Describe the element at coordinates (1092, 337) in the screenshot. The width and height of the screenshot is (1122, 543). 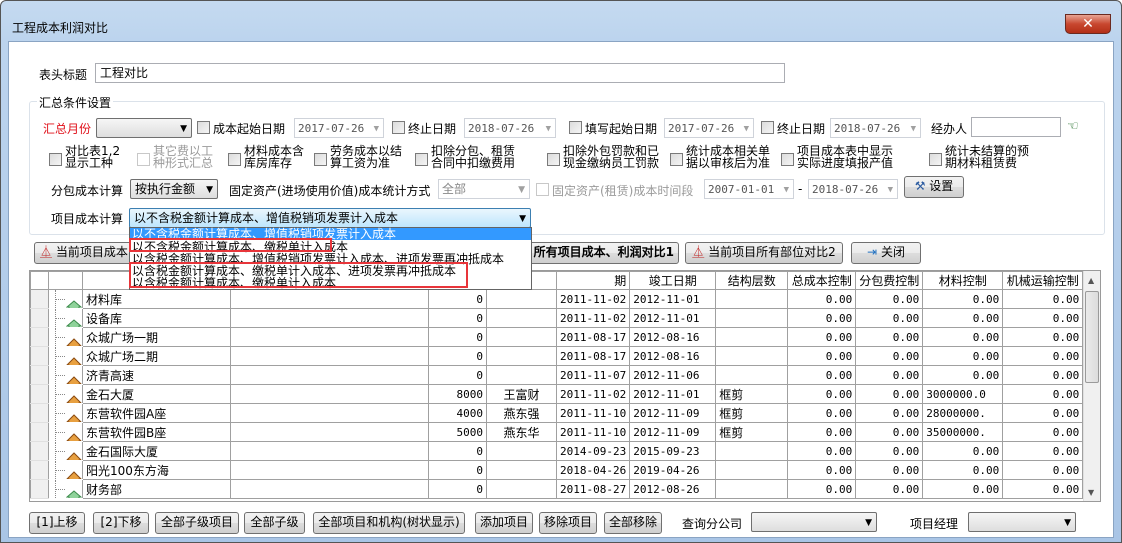
I see `scroll-thumb` at that location.